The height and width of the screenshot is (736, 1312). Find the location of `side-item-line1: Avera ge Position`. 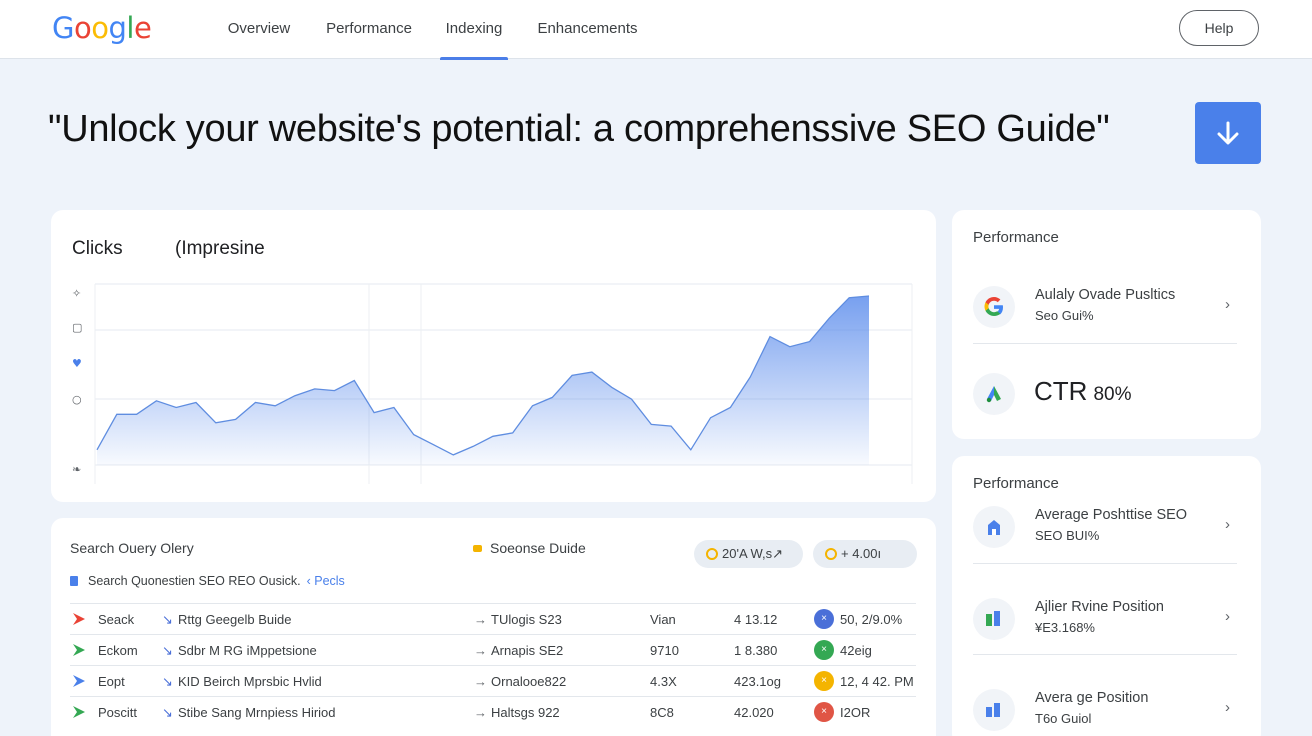

side-item-line1: Avera ge Position is located at coordinates (1092, 698).